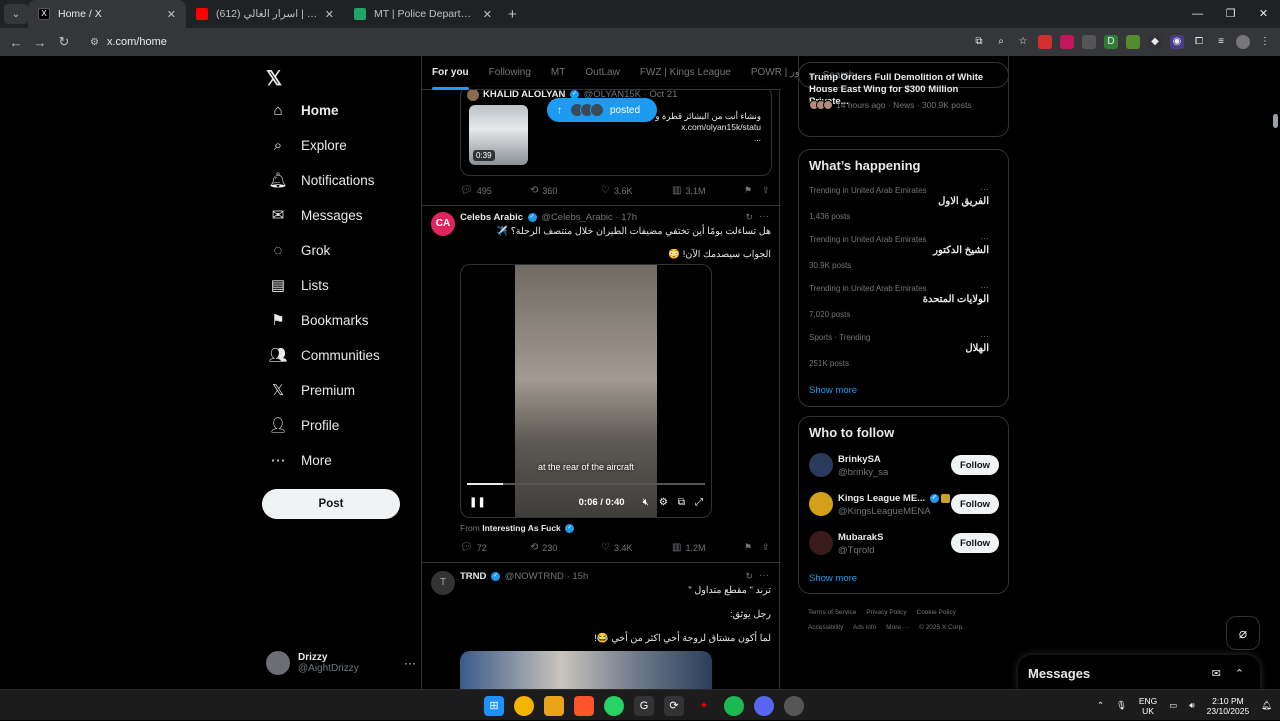 This screenshot has width=1280, height=721. Describe the element at coordinates (298, 285) in the screenshot. I see `nav-lists: ▤ Lists` at that location.